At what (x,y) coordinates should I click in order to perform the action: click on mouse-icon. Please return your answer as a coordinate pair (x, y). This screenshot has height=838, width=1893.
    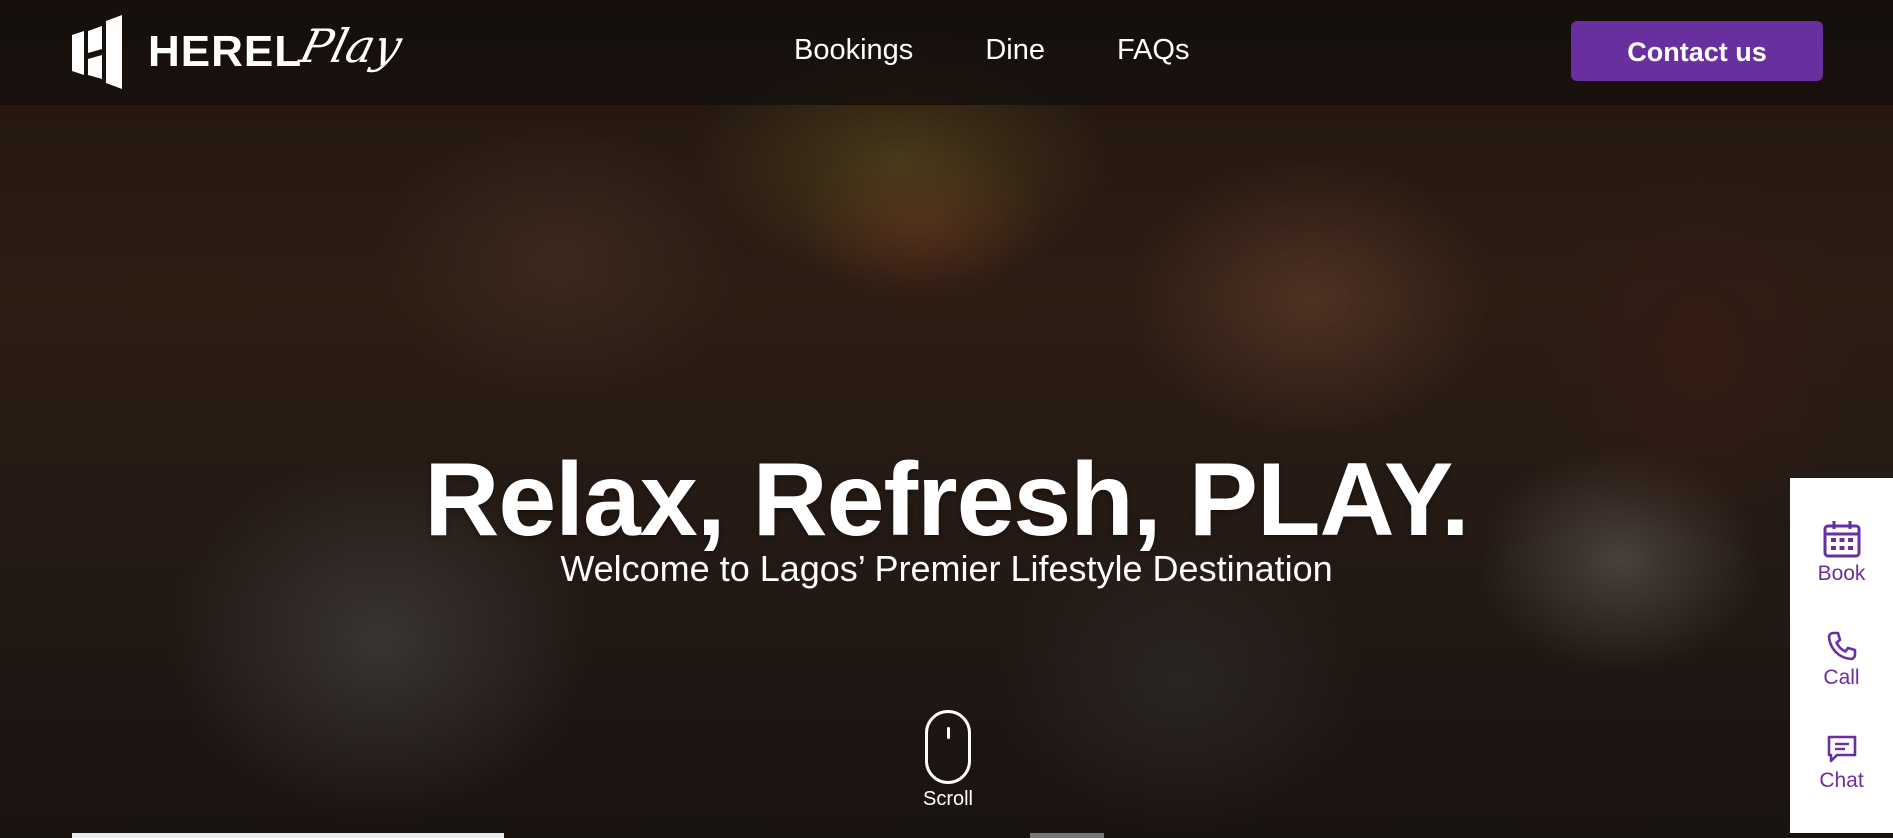
    Looking at the image, I should click on (948, 747).